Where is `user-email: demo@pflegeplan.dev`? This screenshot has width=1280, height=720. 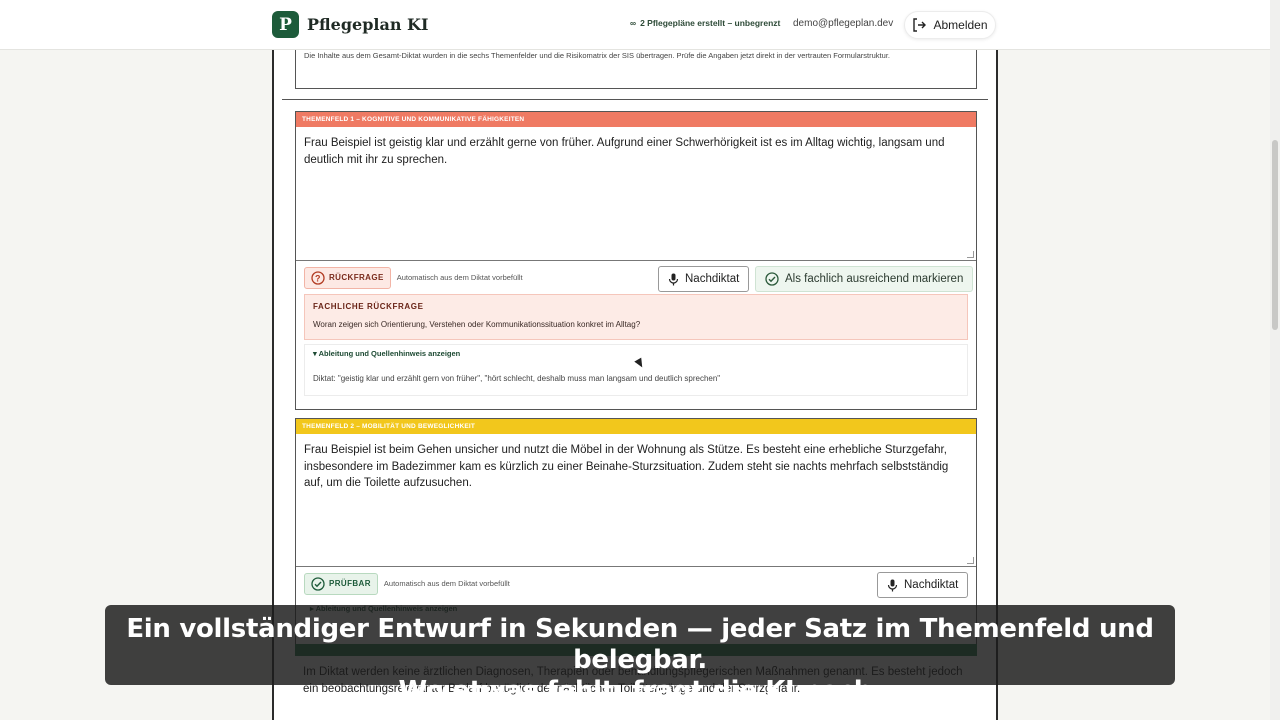 user-email: demo@pflegeplan.dev is located at coordinates (843, 23).